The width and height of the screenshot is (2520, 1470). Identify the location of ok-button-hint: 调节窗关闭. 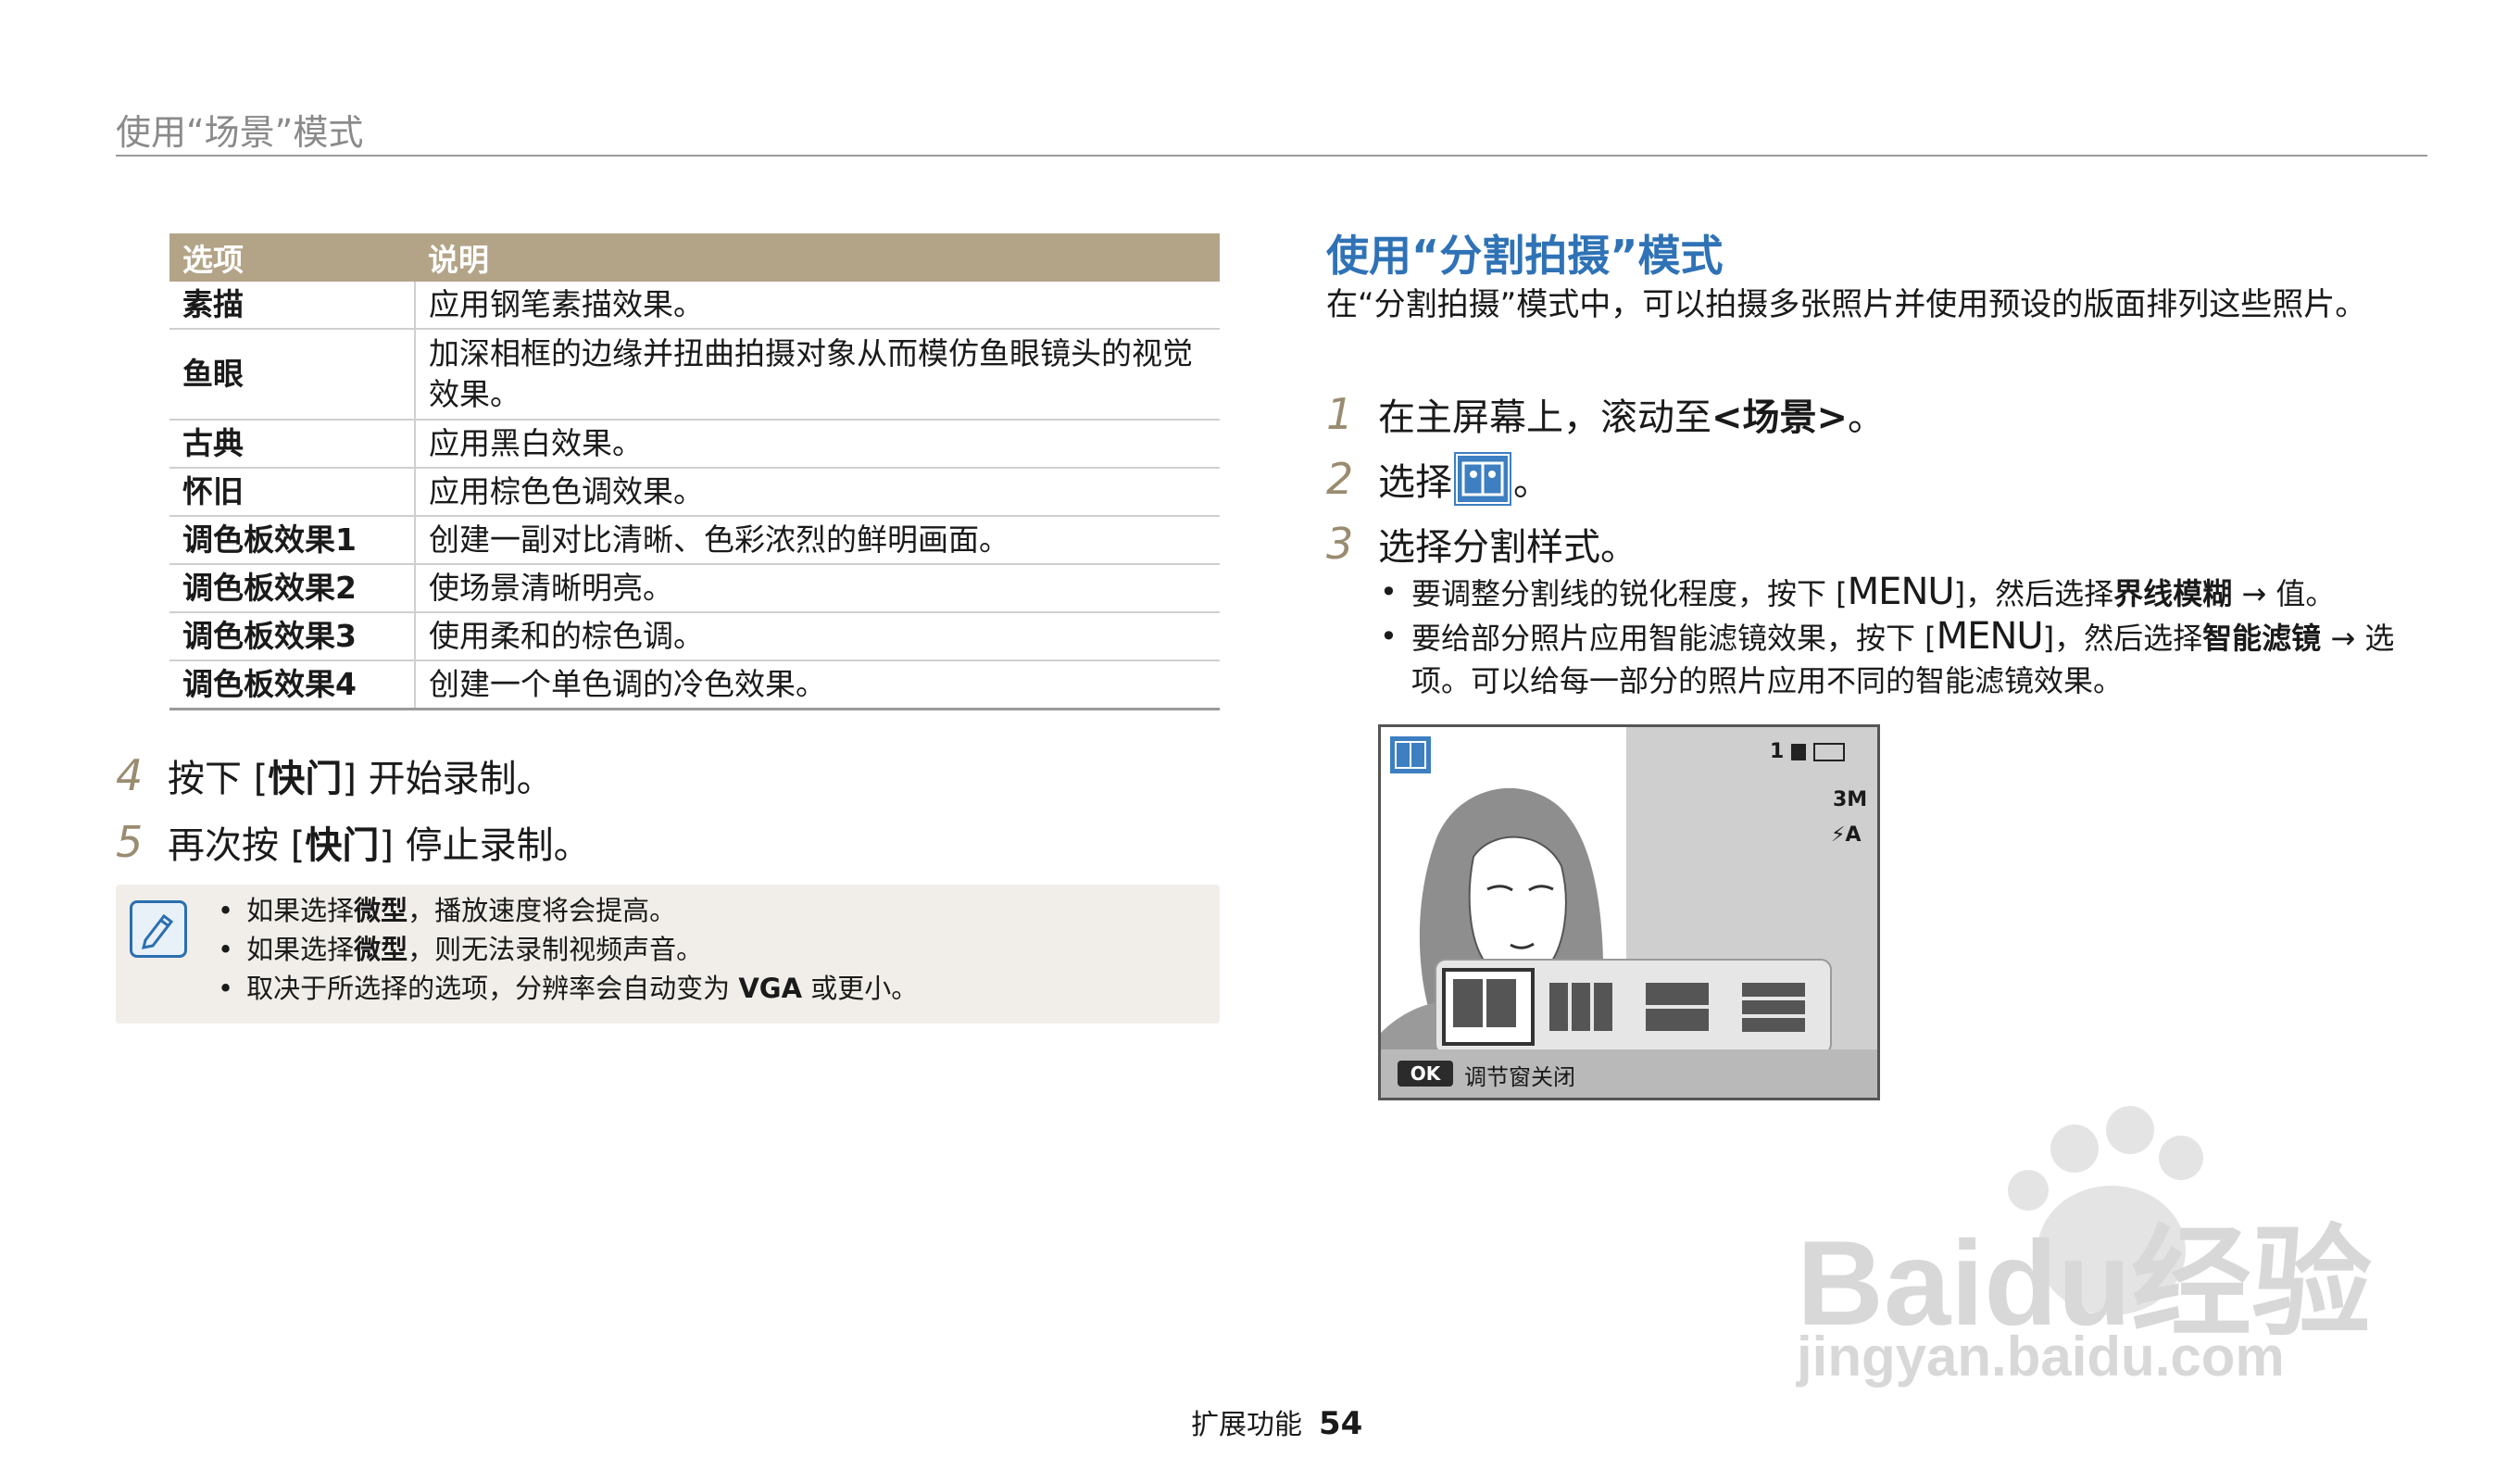
(1519, 1077).